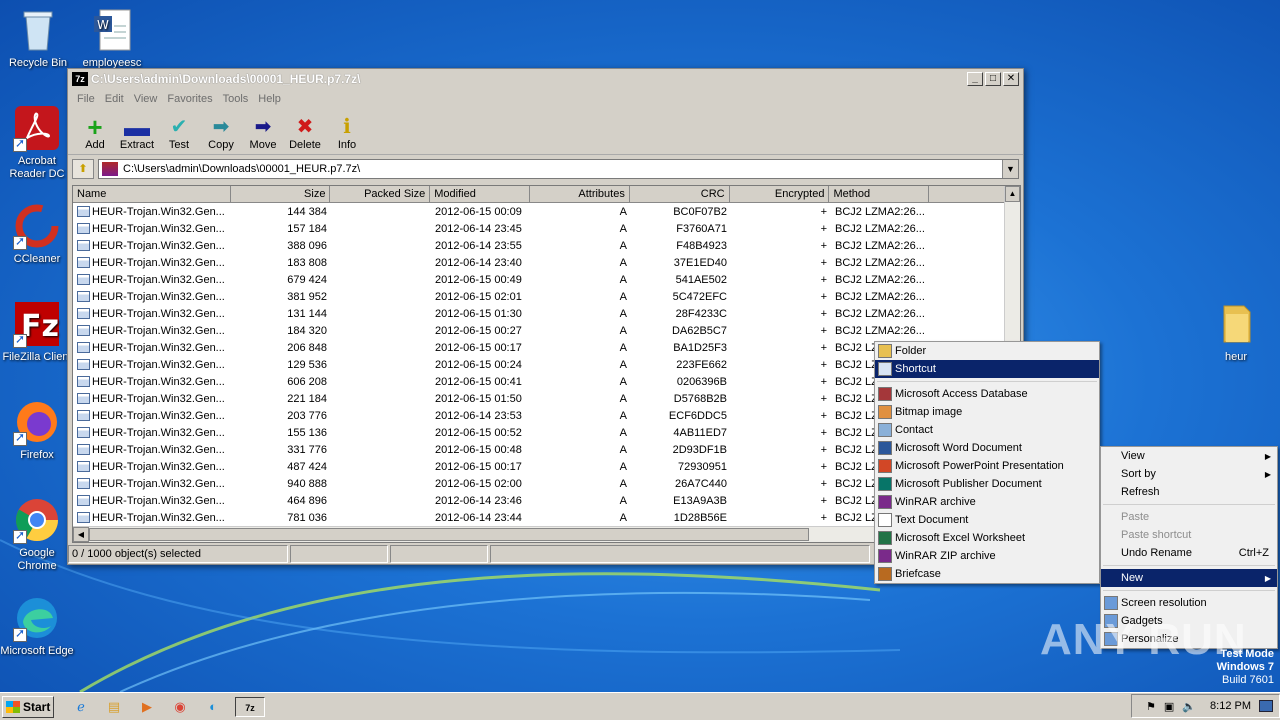 This screenshot has height=720, width=1280. I want to click on new-menu-bitmap-image: Bitmap image, so click(987, 412).